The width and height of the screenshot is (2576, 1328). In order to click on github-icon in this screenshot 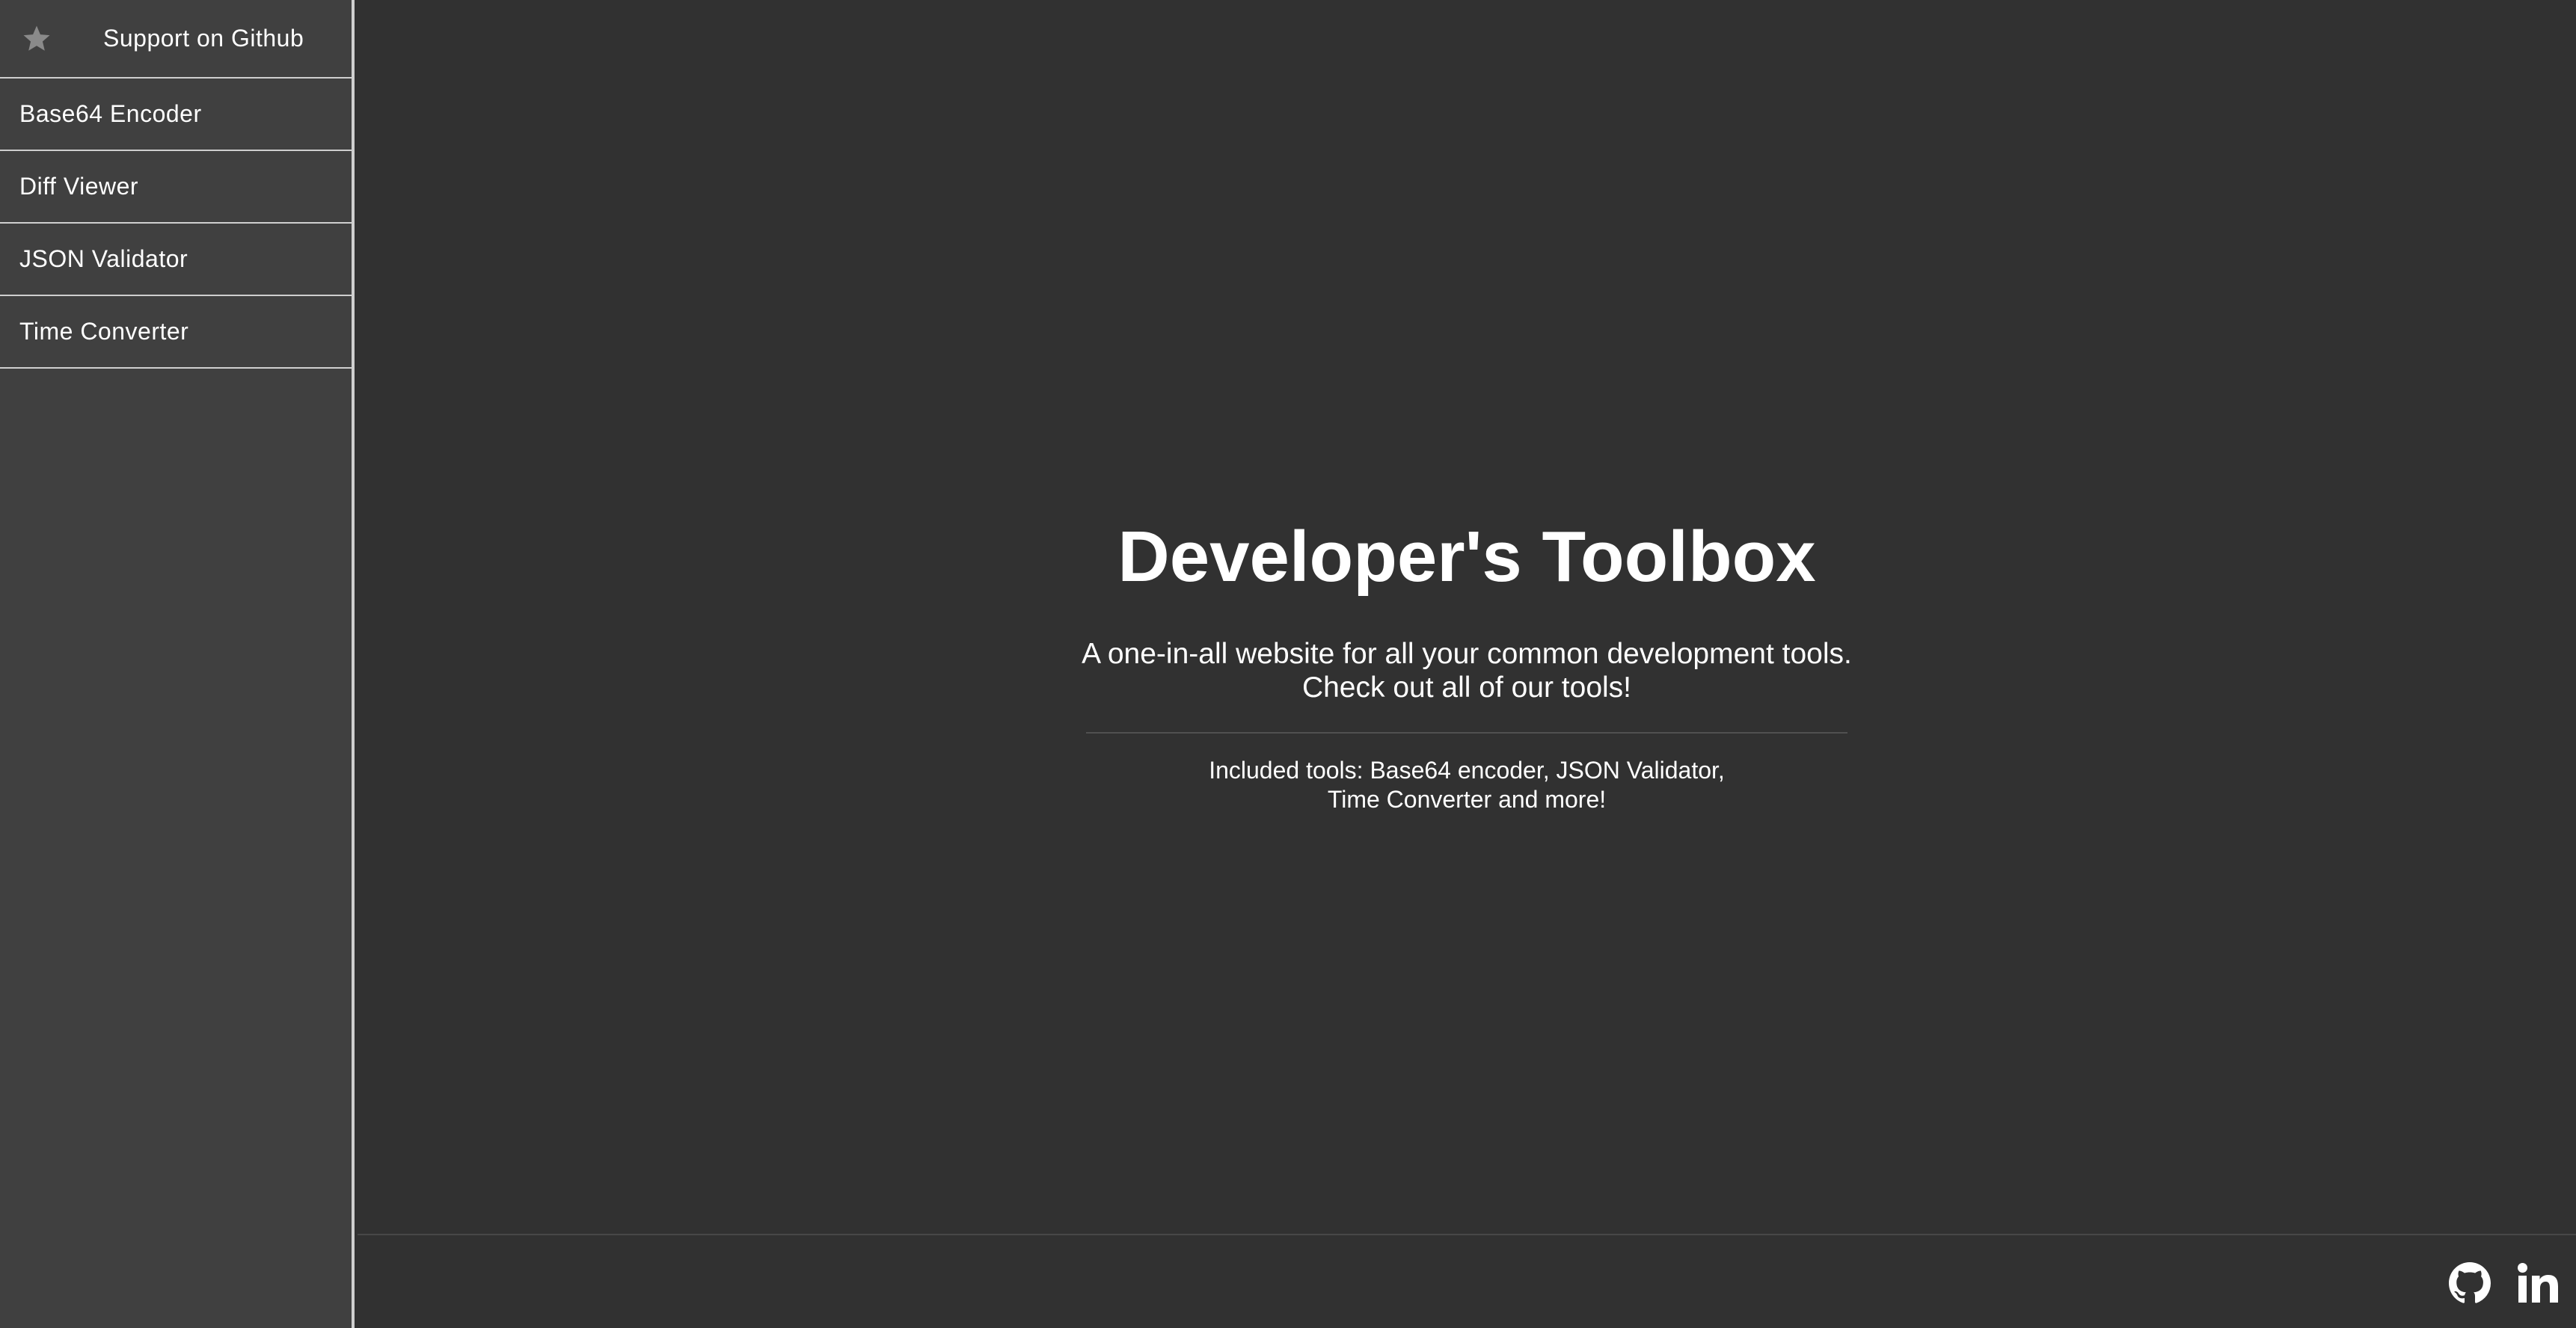, I will do `click(2470, 1283)`.